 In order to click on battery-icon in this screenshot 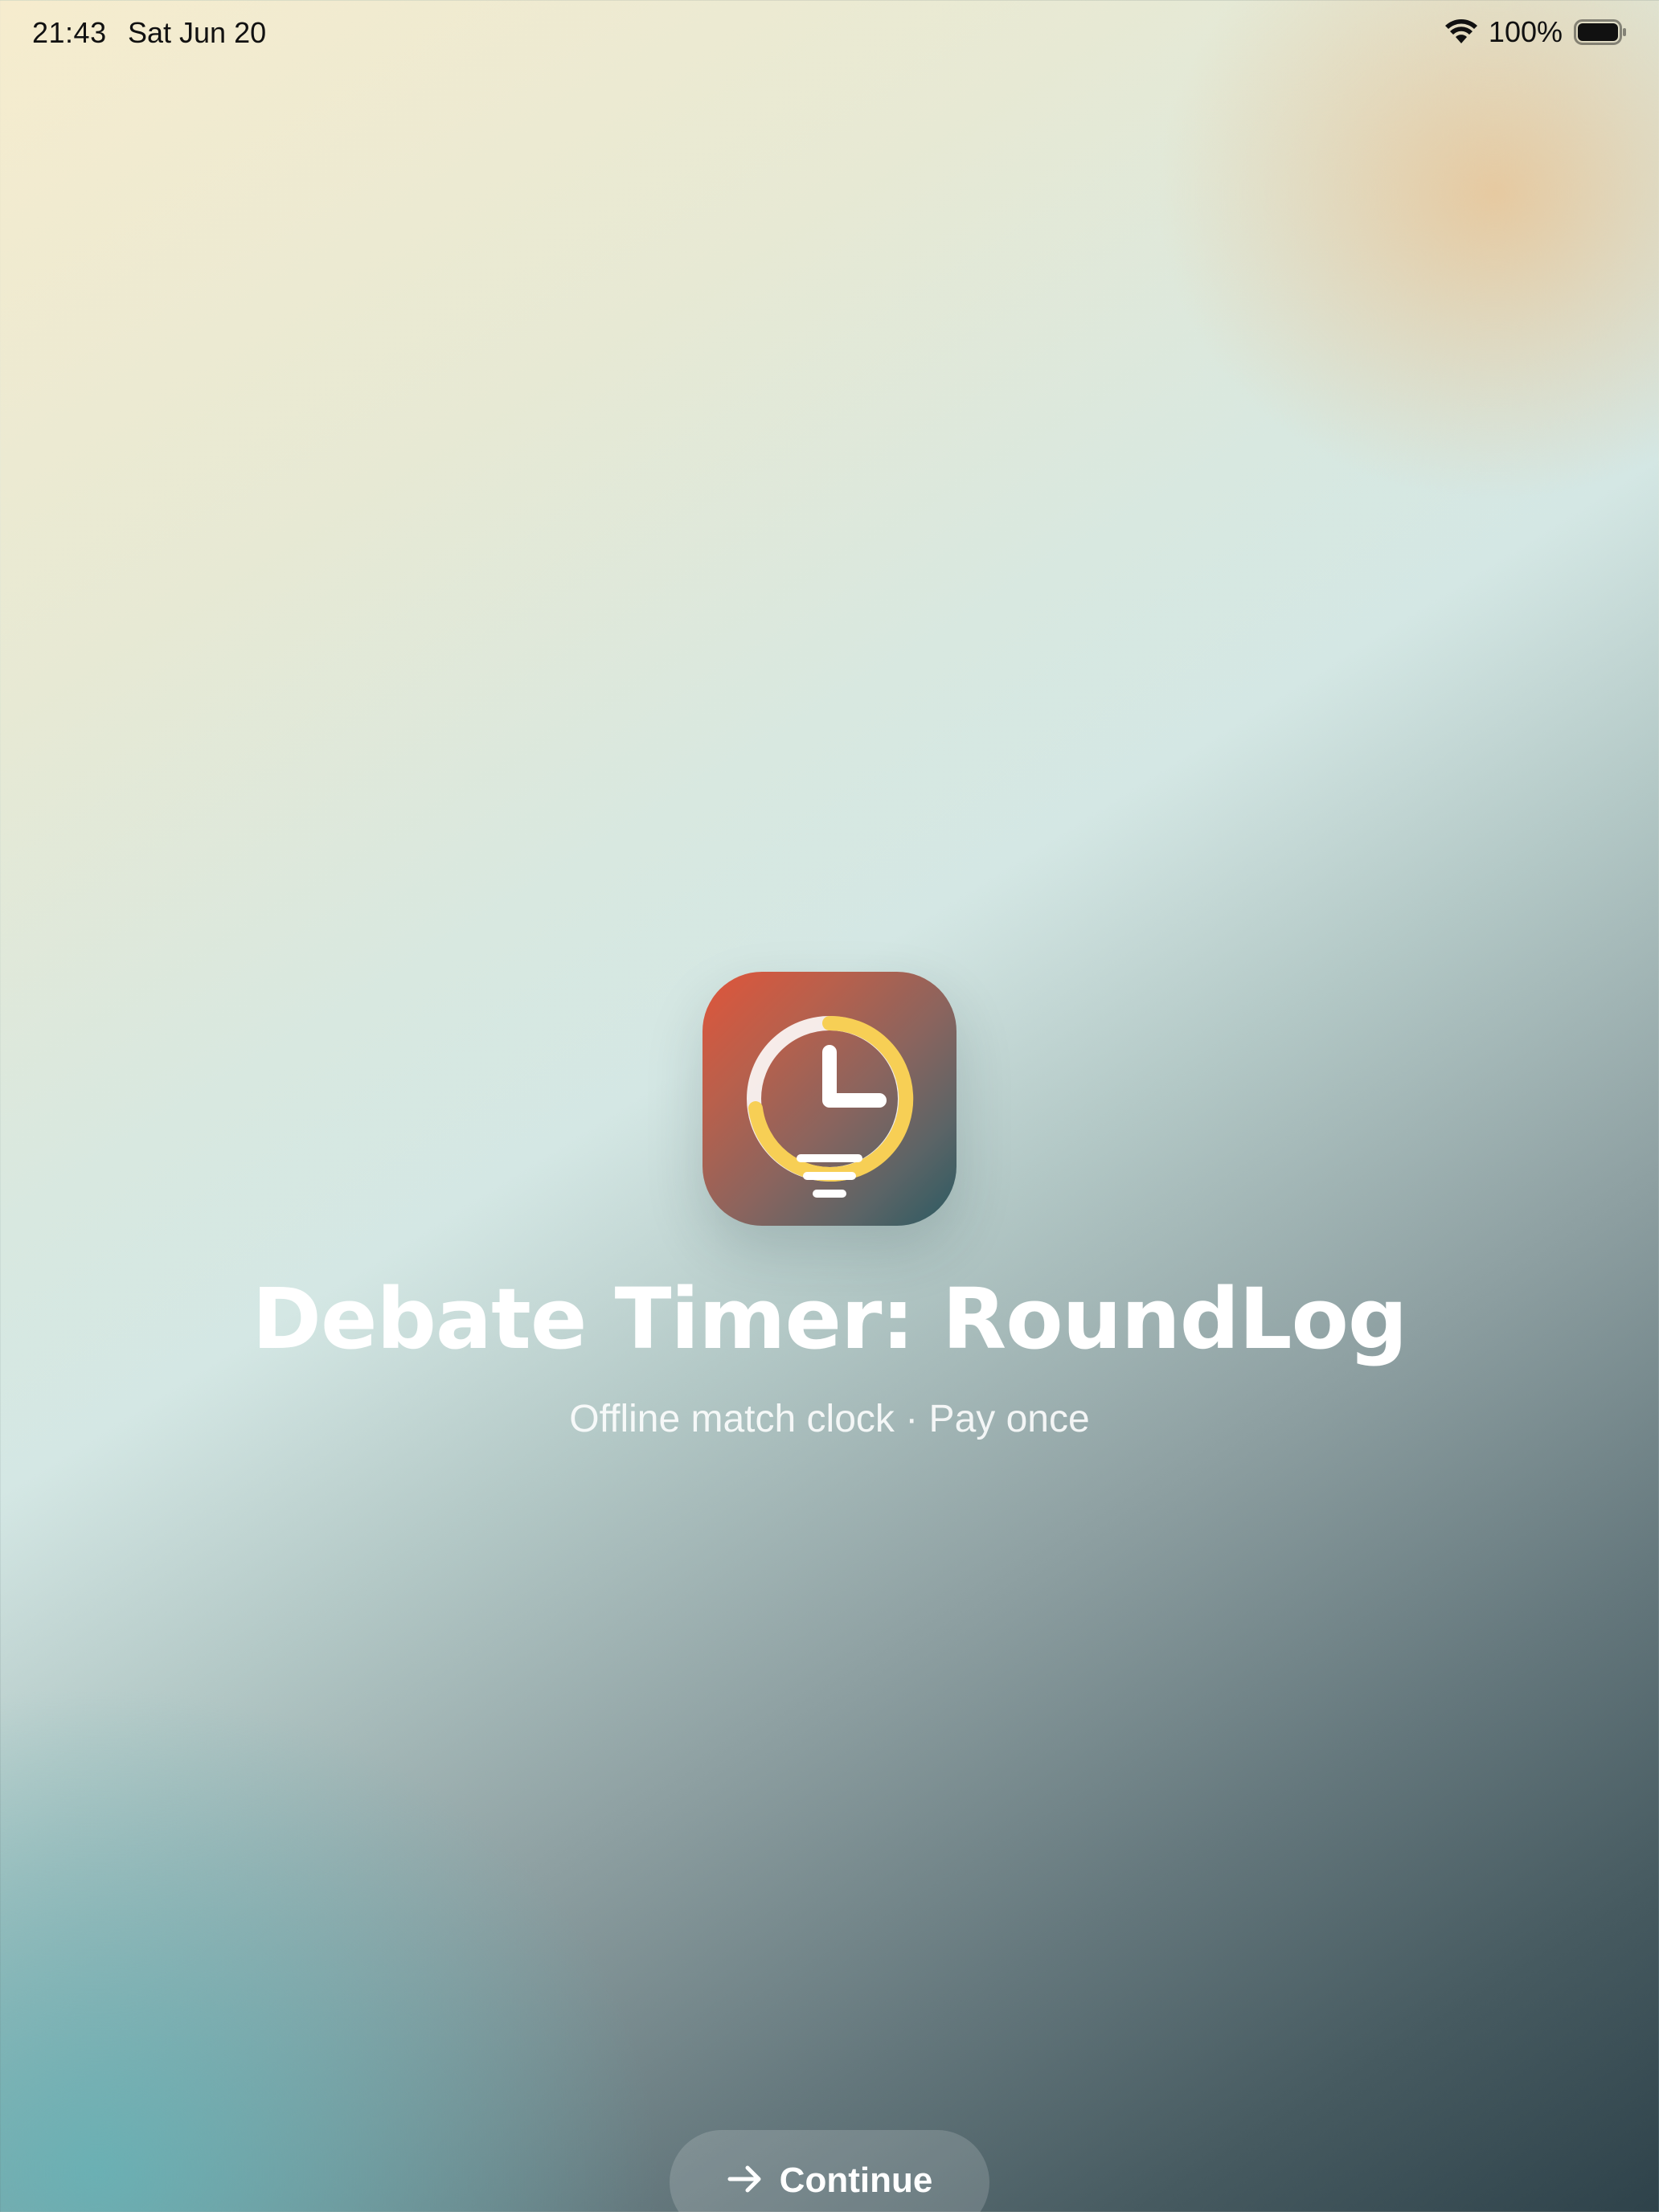, I will do `click(1600, 32)`.